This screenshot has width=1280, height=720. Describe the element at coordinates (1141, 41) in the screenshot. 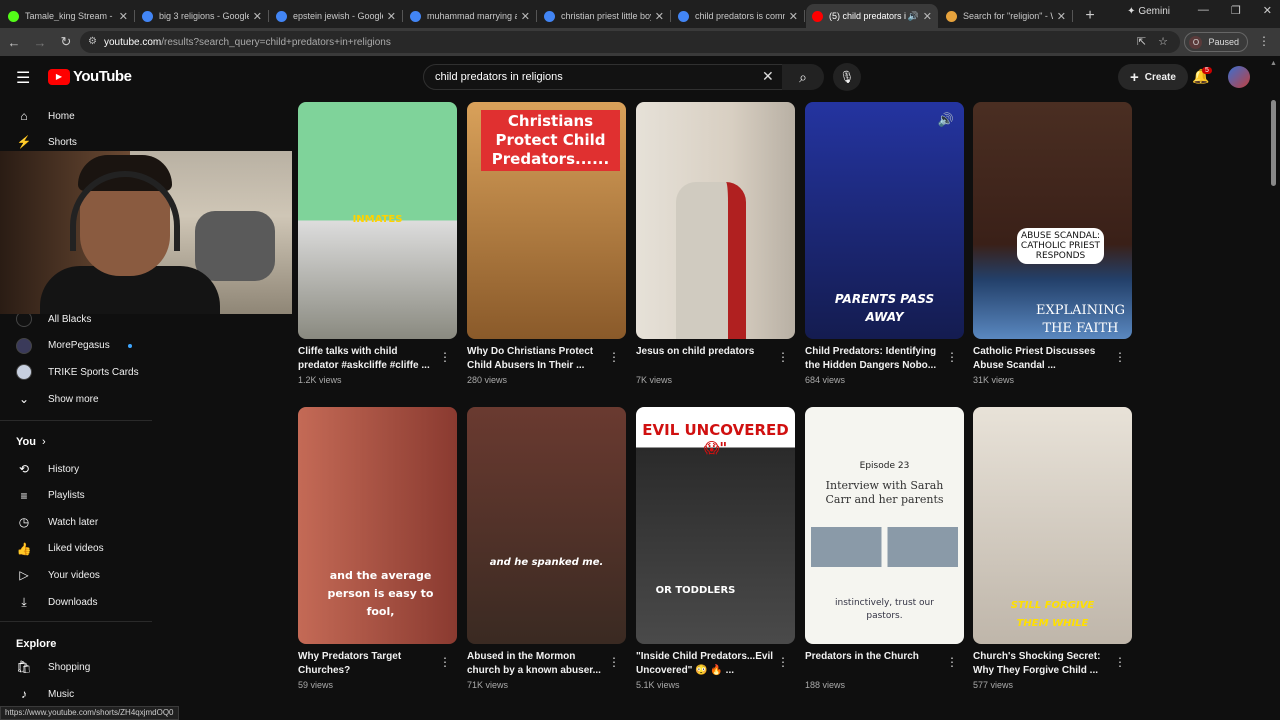

I see `install-icon: ⇱` at that location.